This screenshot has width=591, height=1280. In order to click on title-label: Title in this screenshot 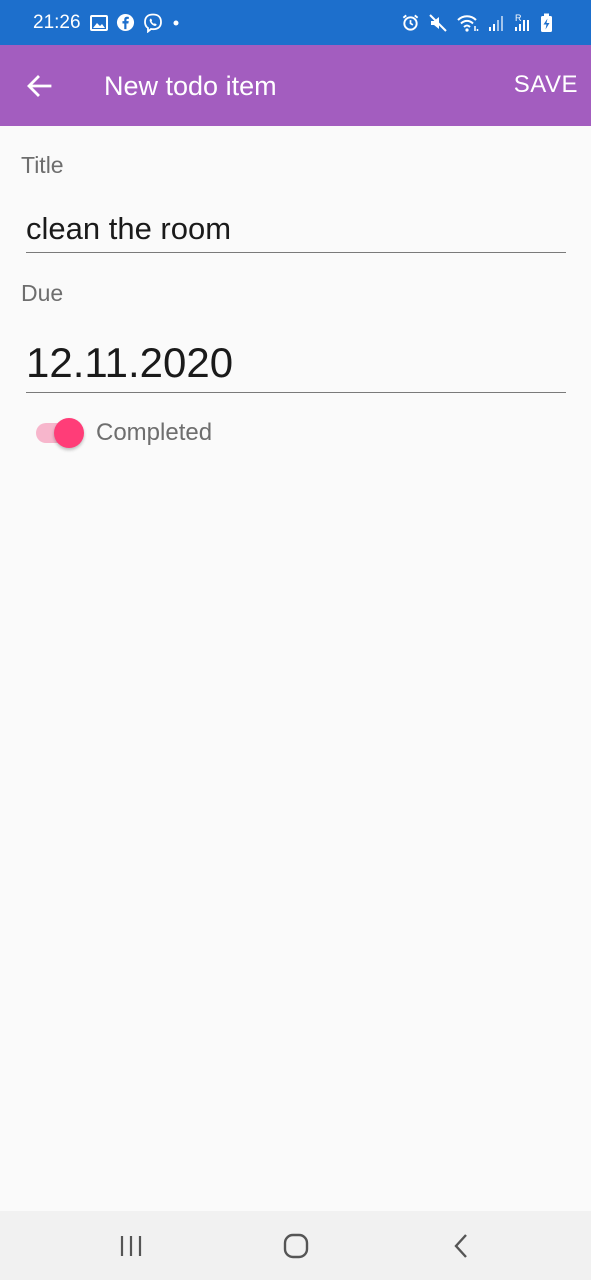, I will do `click(42, 165)`.